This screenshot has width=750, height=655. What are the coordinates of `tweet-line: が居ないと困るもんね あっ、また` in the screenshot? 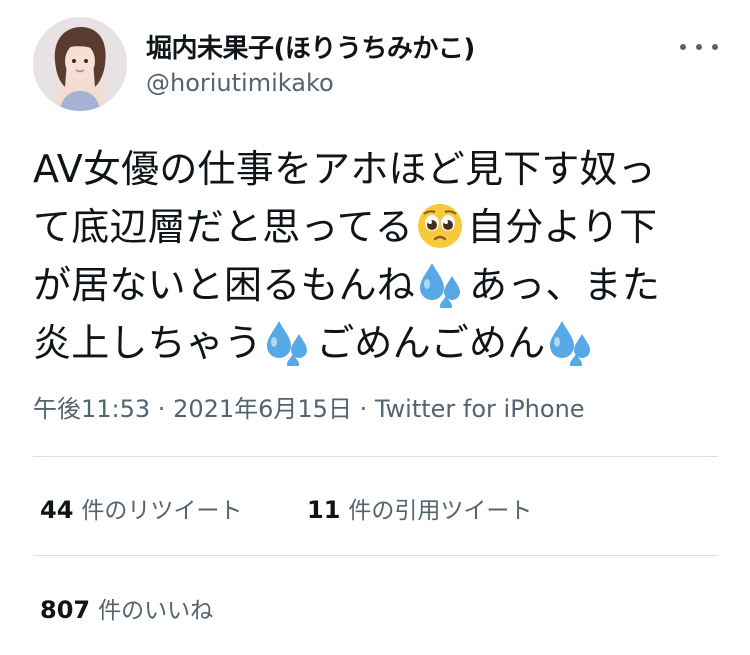 It's located at (378, 285).